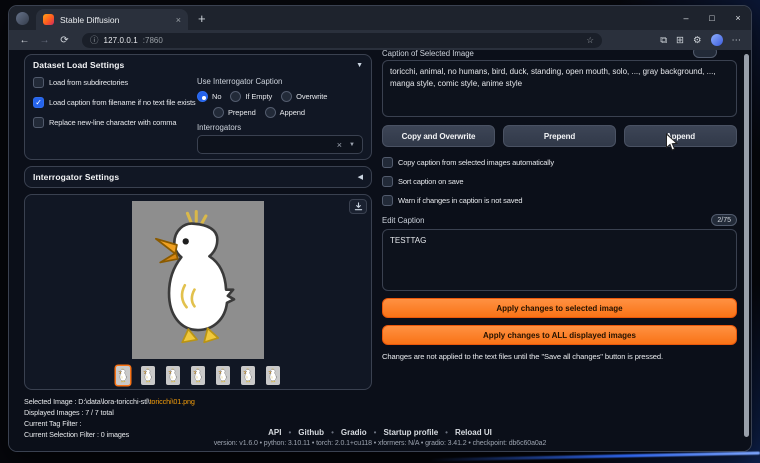 The image size is (760, 463). Describe the element at coordinates (240, 81) in the screenshot. I see `use-interrogator-caption-label: Use Interrogator Caption` at that location.